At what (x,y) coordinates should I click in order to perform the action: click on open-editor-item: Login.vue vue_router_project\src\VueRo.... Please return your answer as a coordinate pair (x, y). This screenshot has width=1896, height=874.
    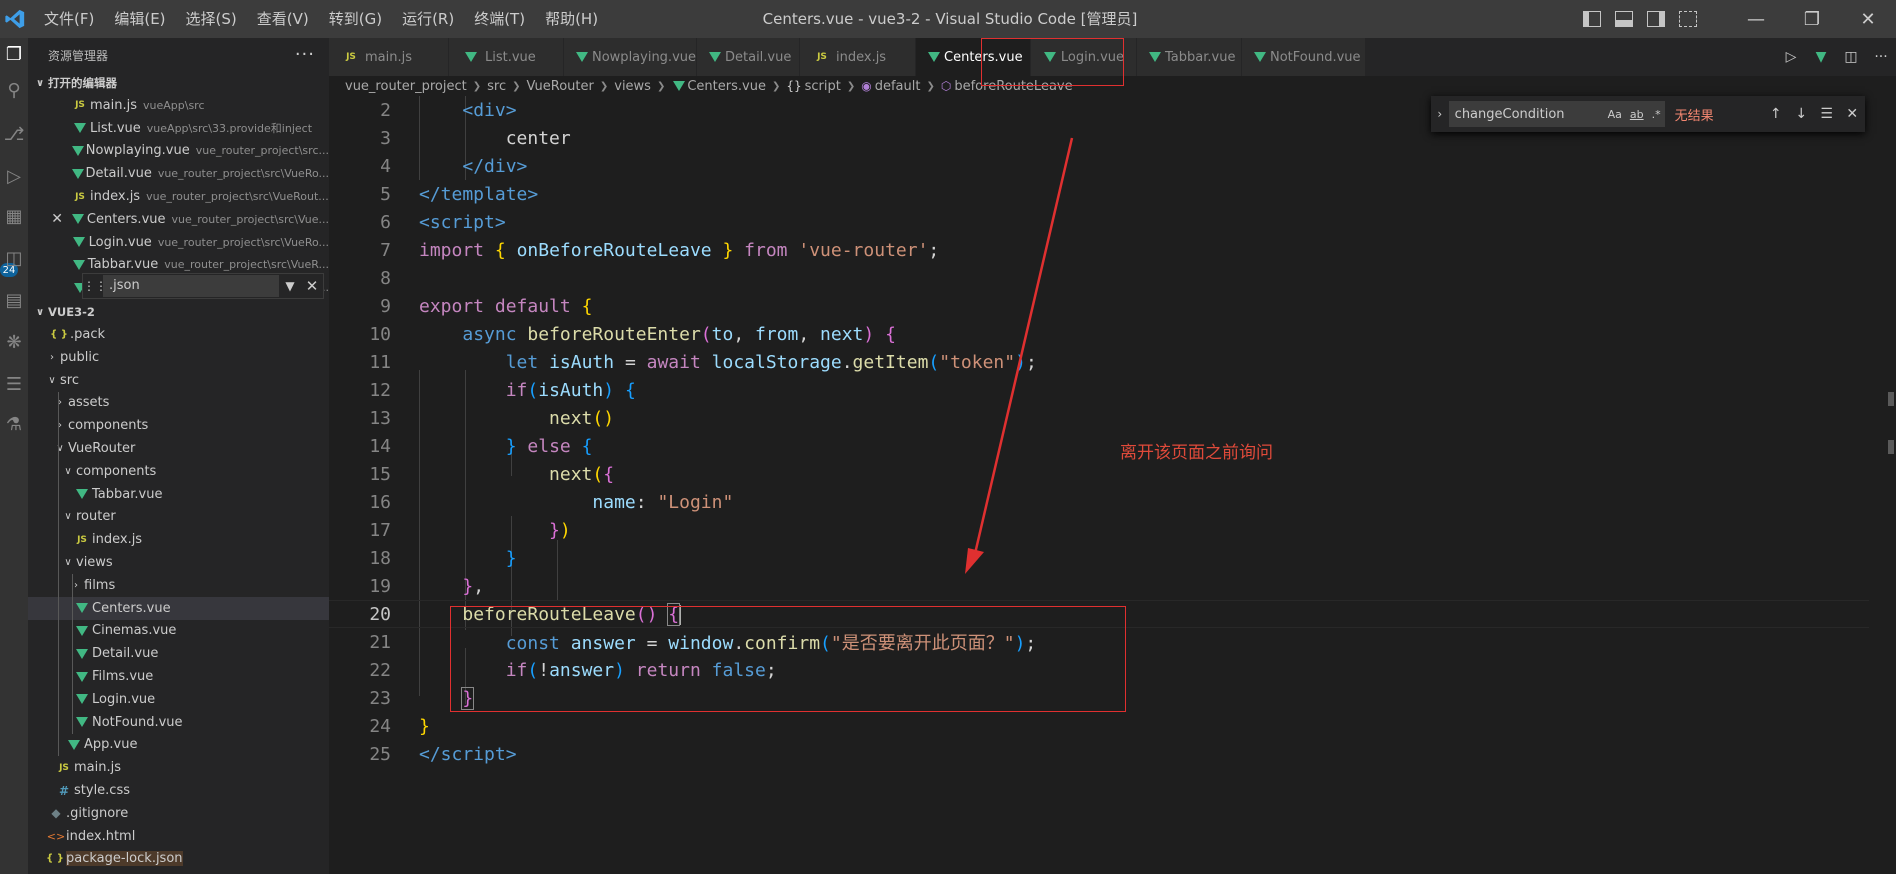
    Looking at the image, I should click on (178, 242).